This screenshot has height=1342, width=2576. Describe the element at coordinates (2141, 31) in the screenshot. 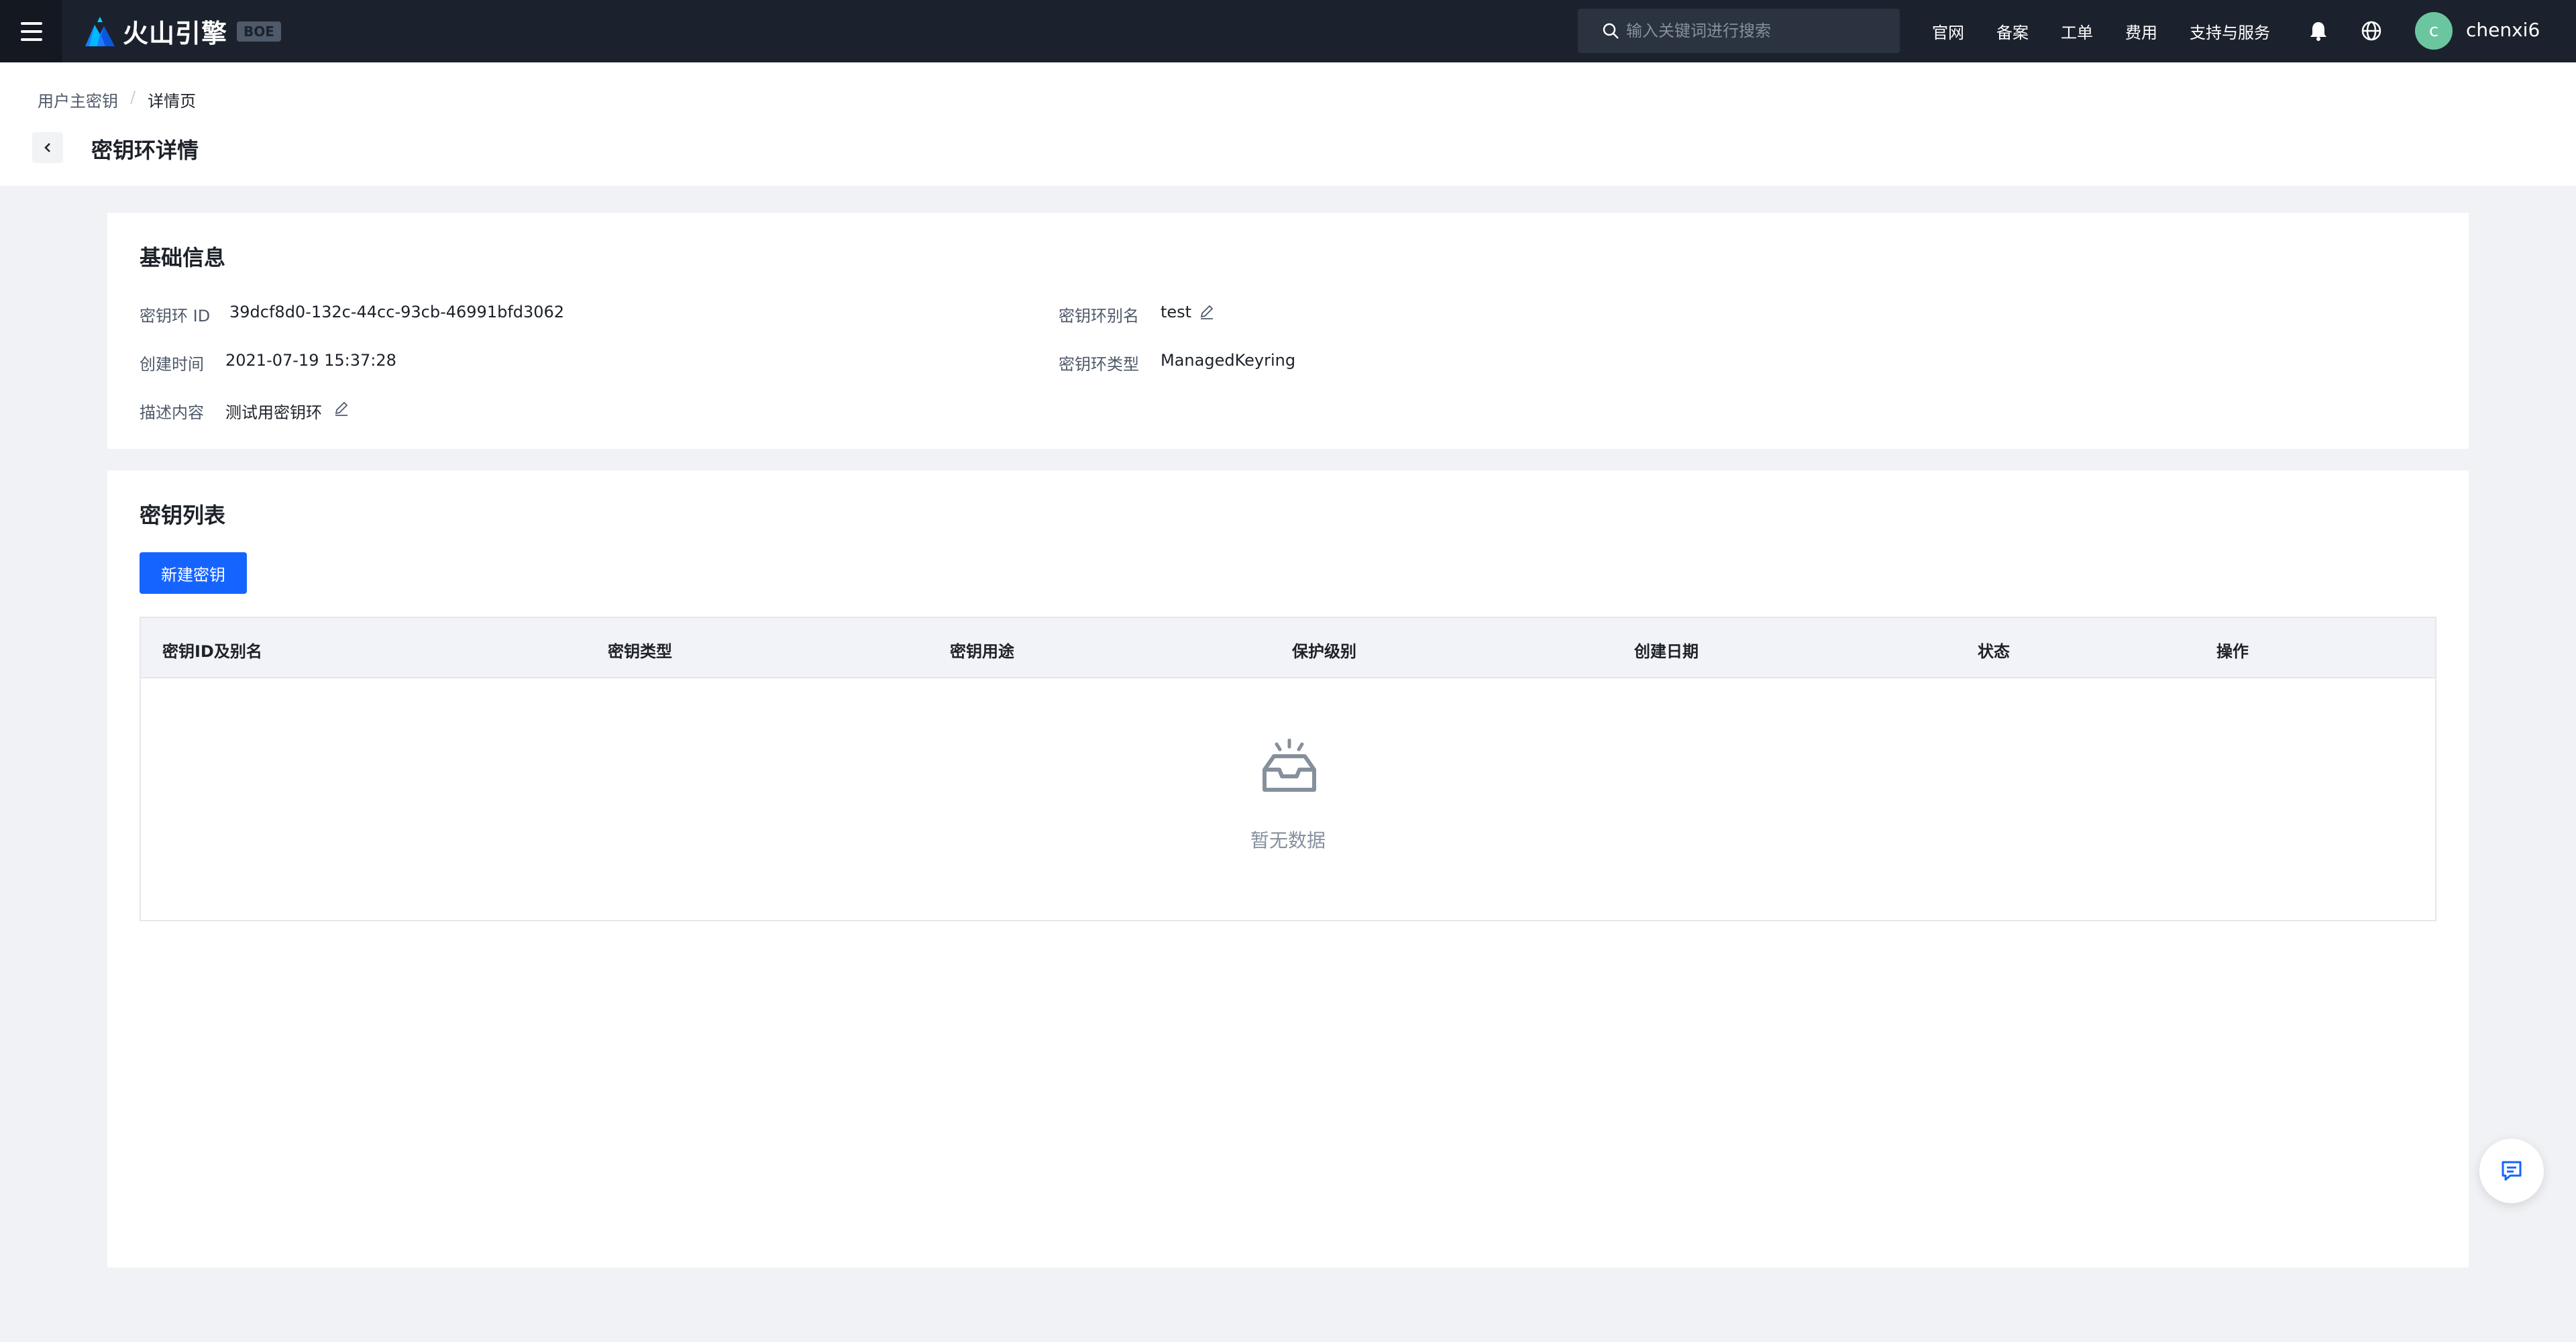

I see `nav-link-billing: 费用` at that location.